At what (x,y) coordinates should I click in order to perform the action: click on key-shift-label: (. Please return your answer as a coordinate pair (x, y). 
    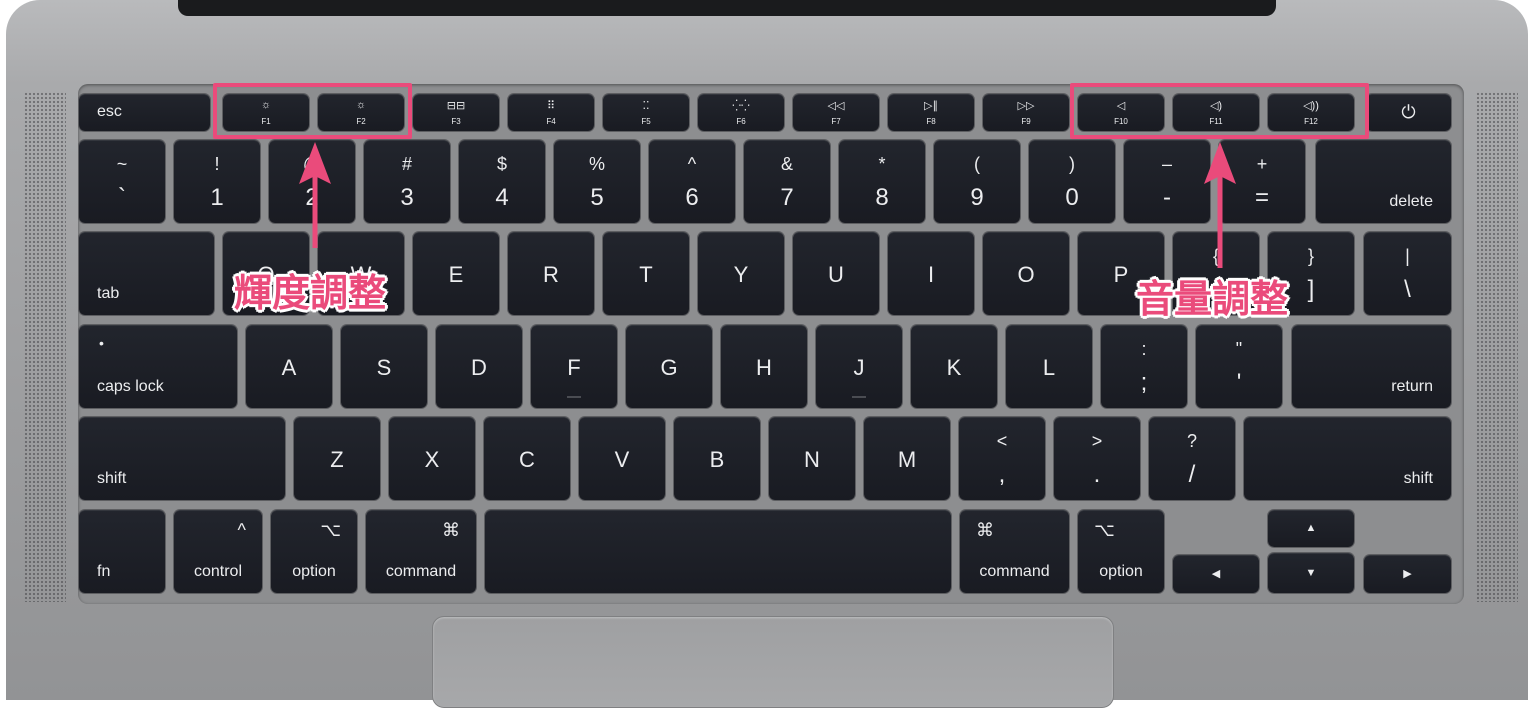
    Looking at the image, I should click on (977, 164).